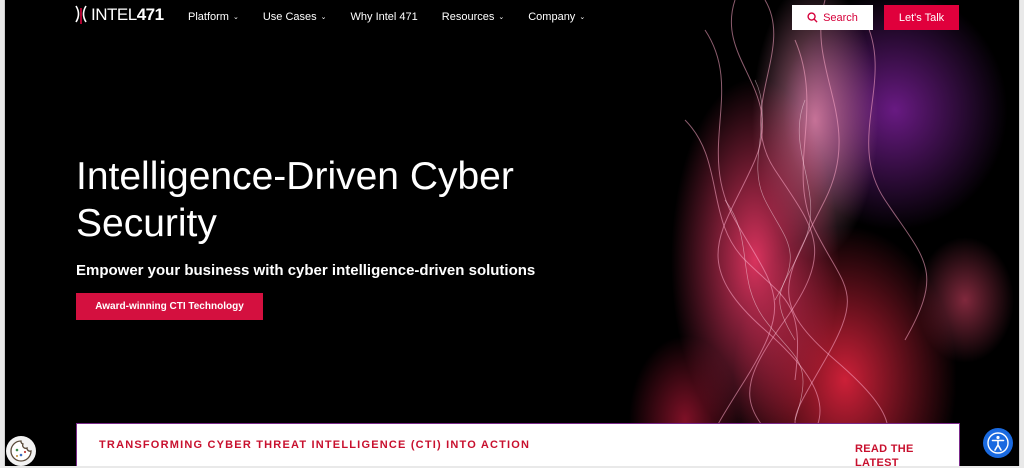  I want to click on accessibility-button, so click(998, 443).